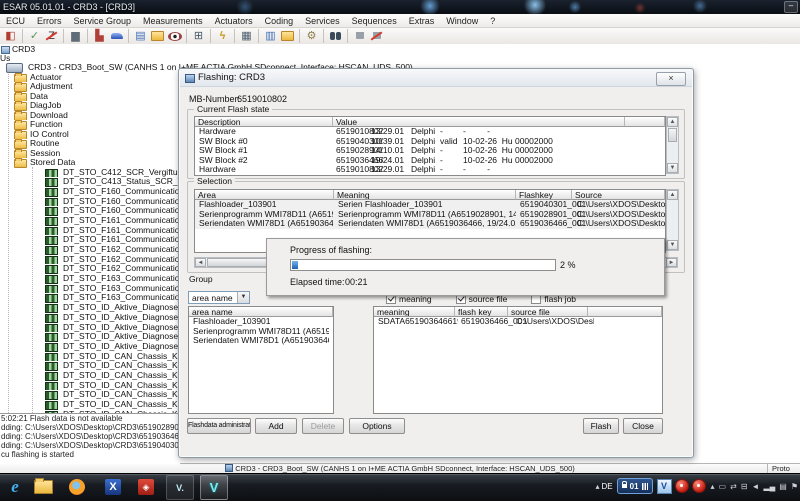  I want to click on taskbar-button-xentry: X, so click(113, 486).